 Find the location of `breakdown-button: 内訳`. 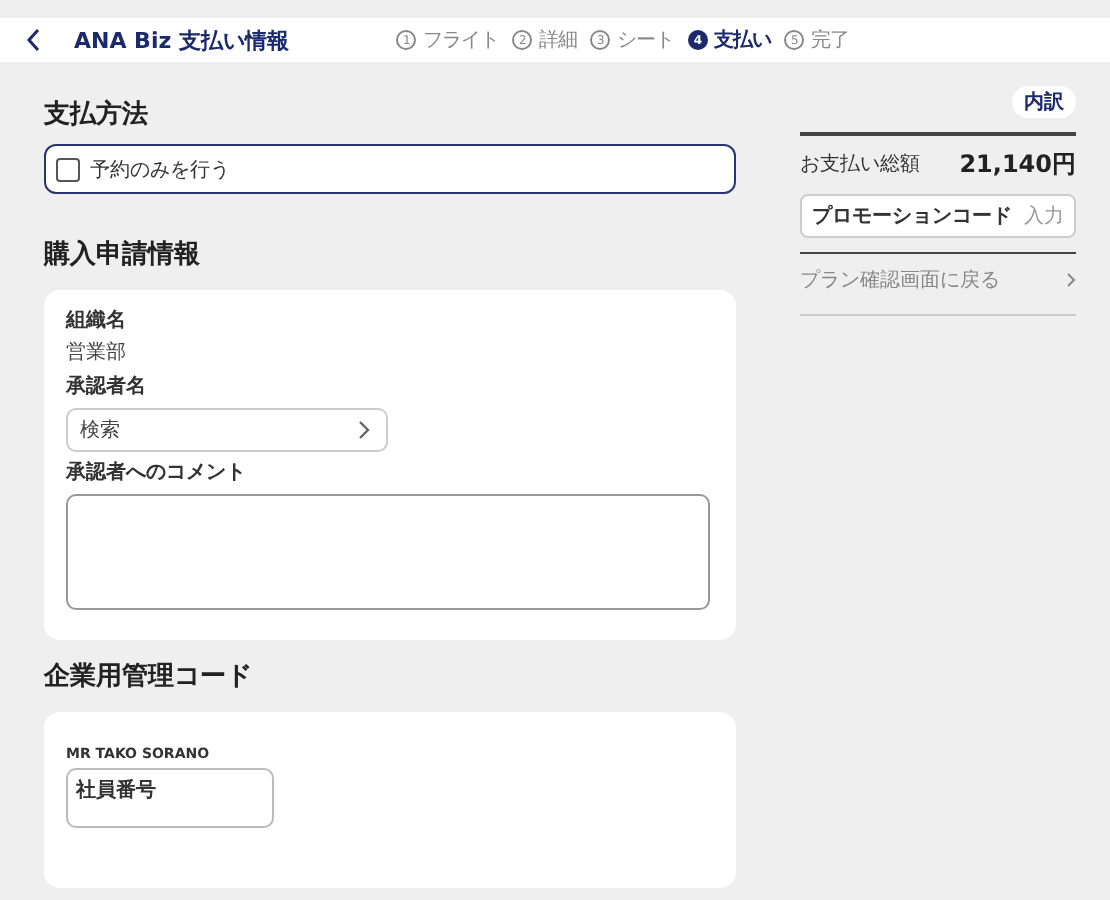

breakdown-button: 内訳 is located at coordinates (1044, 102).